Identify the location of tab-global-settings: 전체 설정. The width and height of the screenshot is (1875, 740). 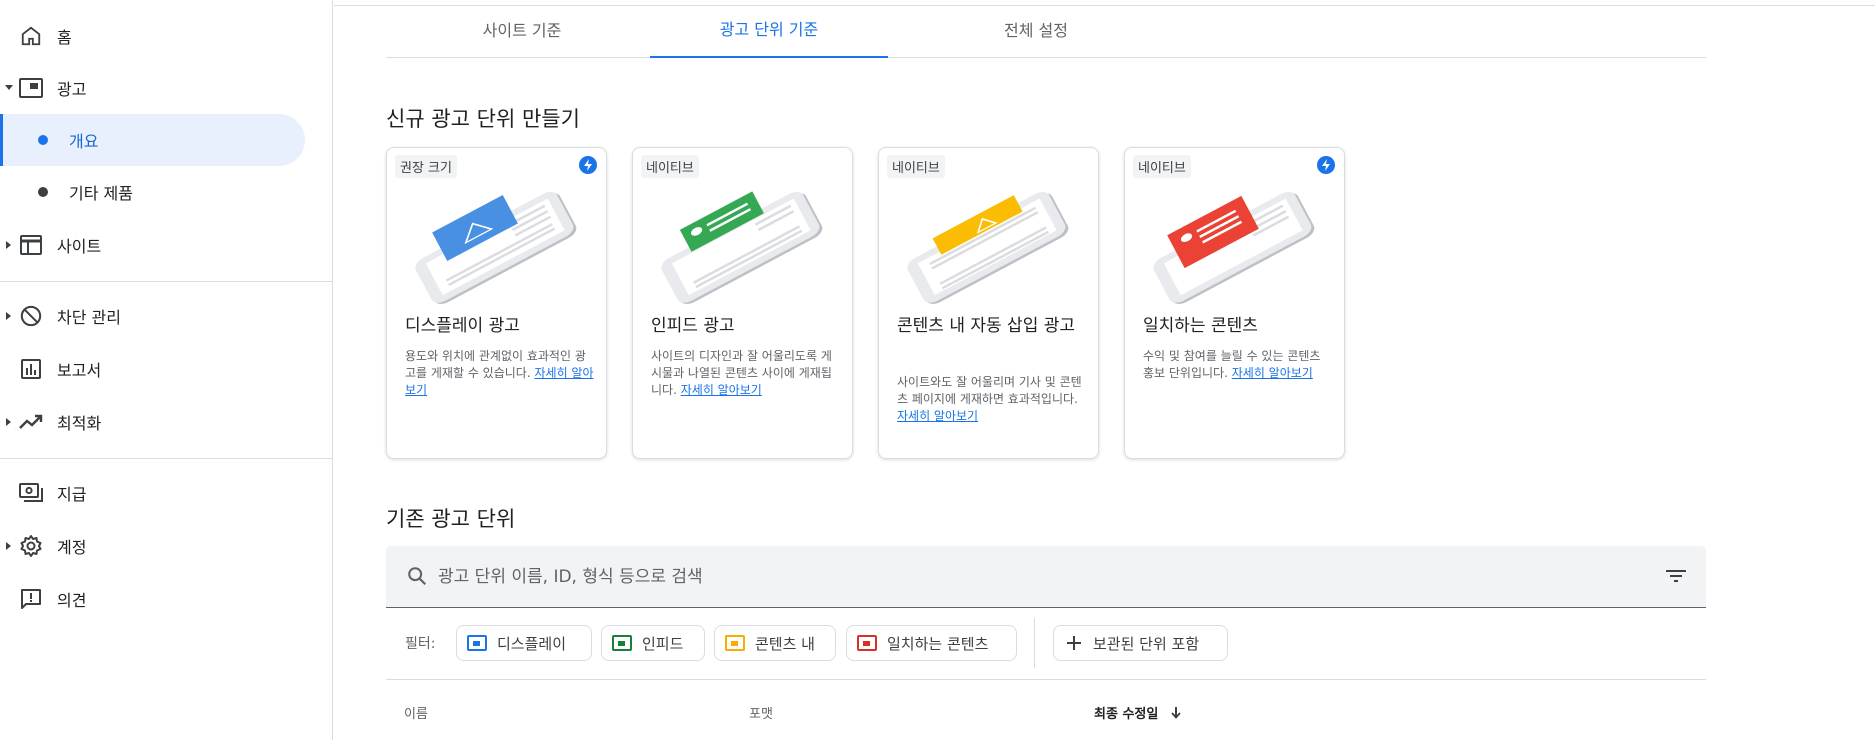
(1036, 29).